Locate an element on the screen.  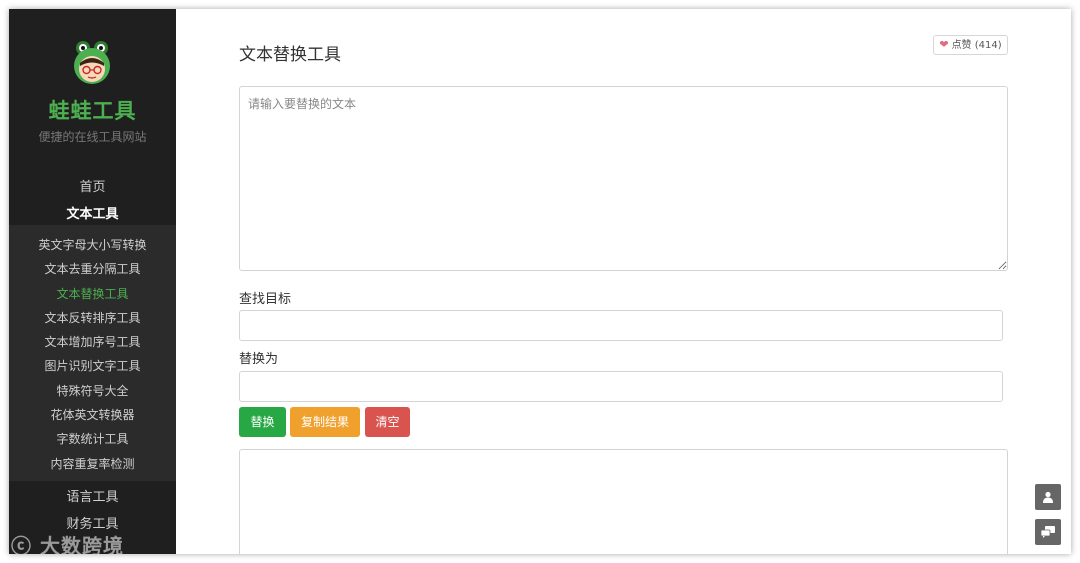
frog-logo-icon is located at coordinates (92, 62).